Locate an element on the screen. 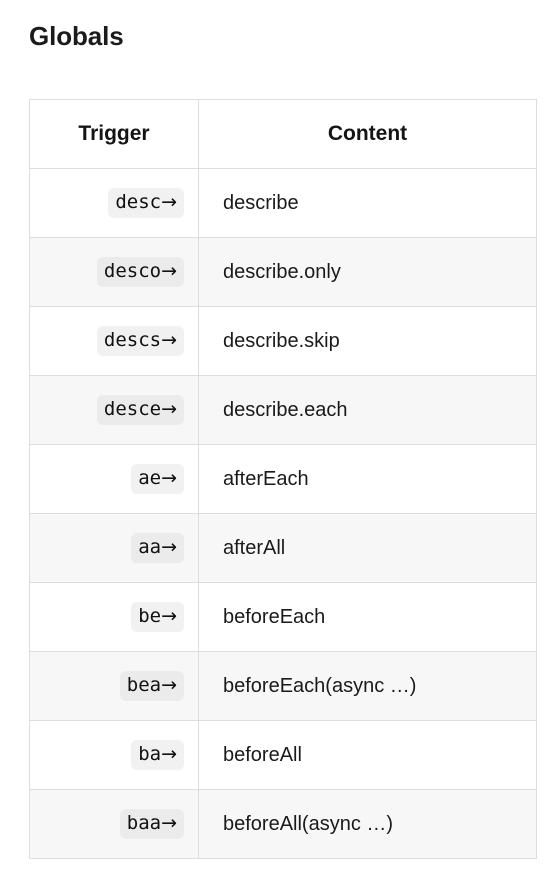 This screenshot has height=874, width=558. trigger-cell: ba→ is located at coordinates (114, 755).